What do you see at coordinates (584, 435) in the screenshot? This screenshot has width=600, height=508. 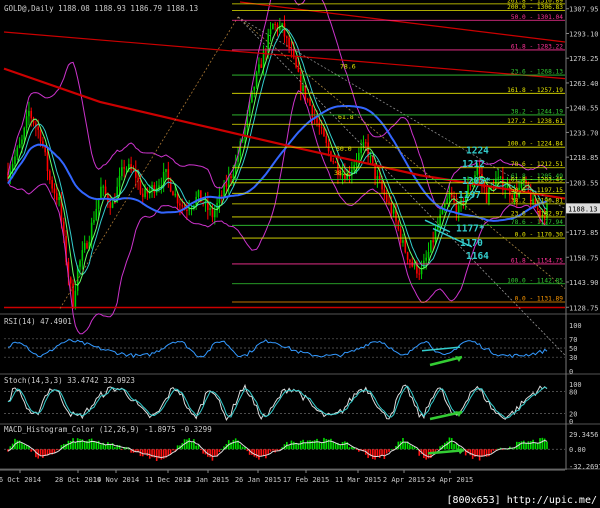 I see `macd-tick-label: 29.3456` at bounding box center [584, 435].